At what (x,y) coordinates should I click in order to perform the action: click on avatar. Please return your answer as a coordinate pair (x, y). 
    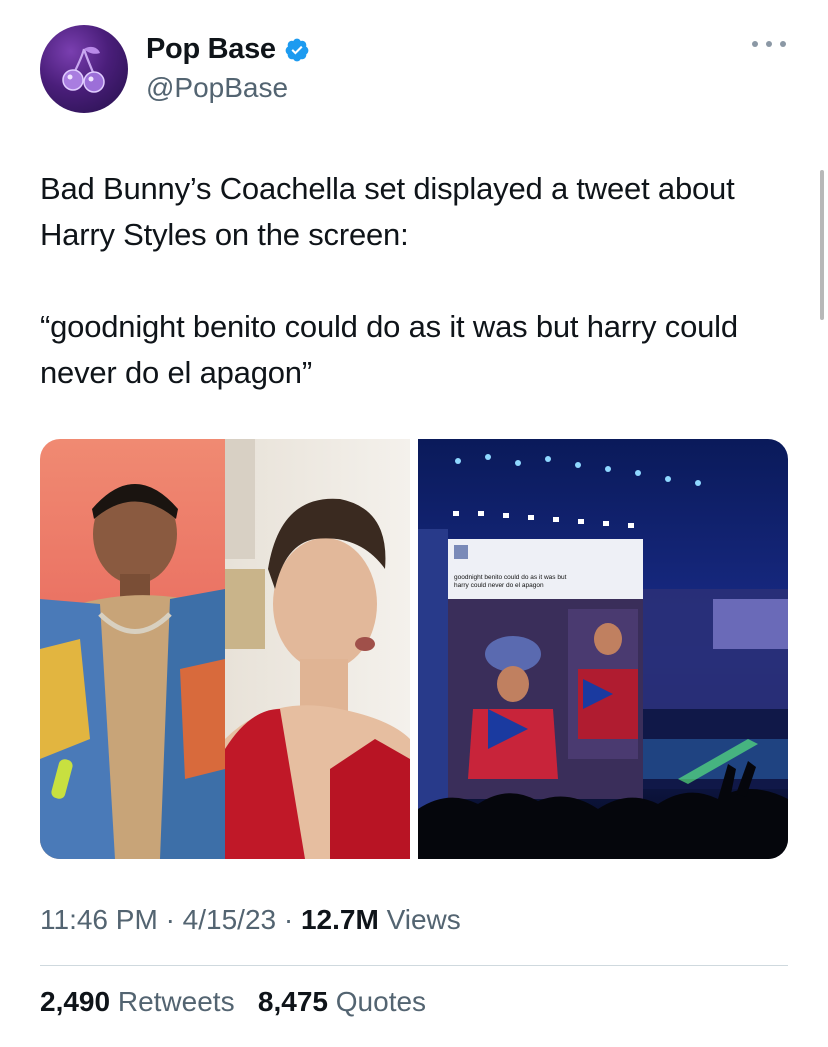
    Looking at the image, I should click on (84, 69).